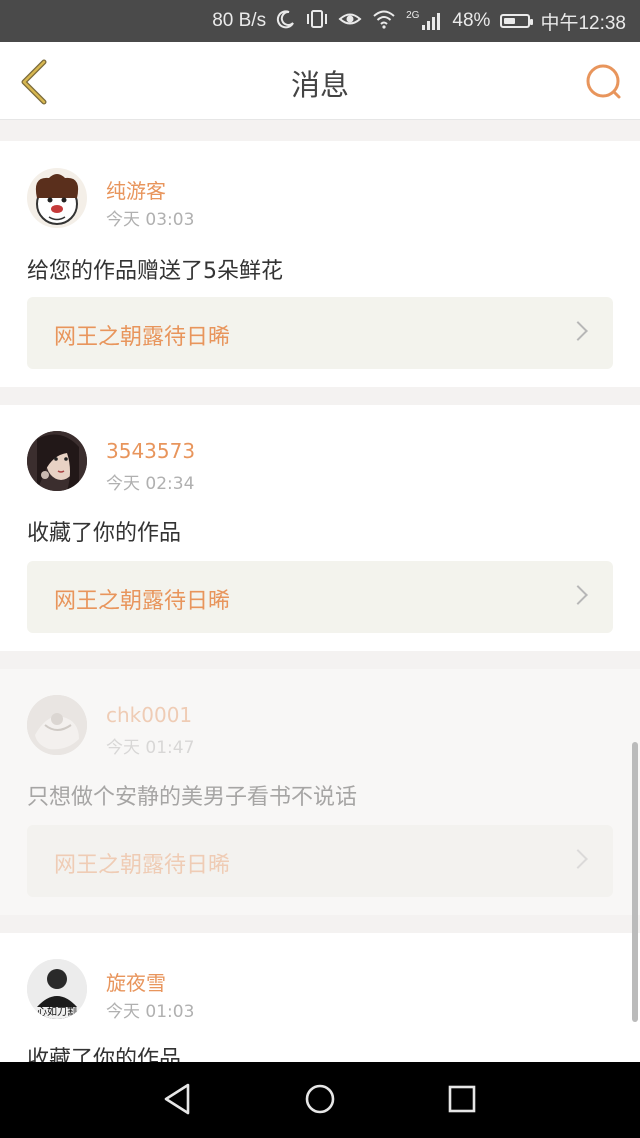 Image resolution: width=640 pixels, height=1138 pixels. I want to click on status-bar: 80 B/s 2G 48% 中午12:38, so click(320, 21).